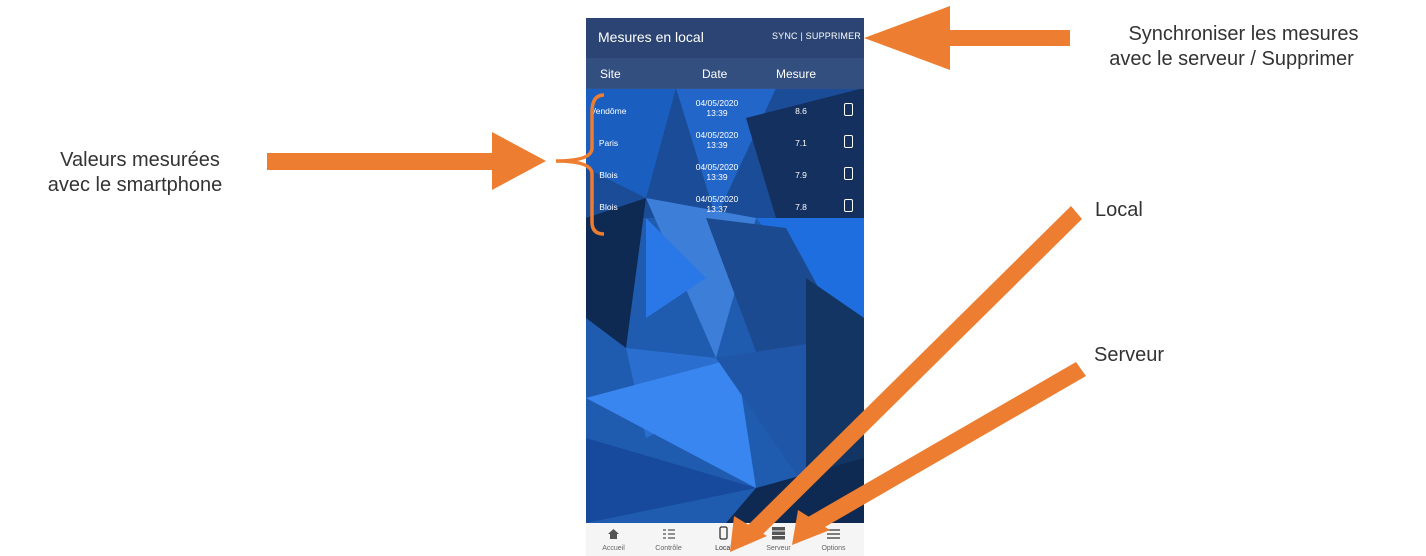 This screenshot has width=1426, height=556. What do you see at coordinates (580, 164) in the screenshot?
I see `values-bracket` at bounding box center [580, 164].